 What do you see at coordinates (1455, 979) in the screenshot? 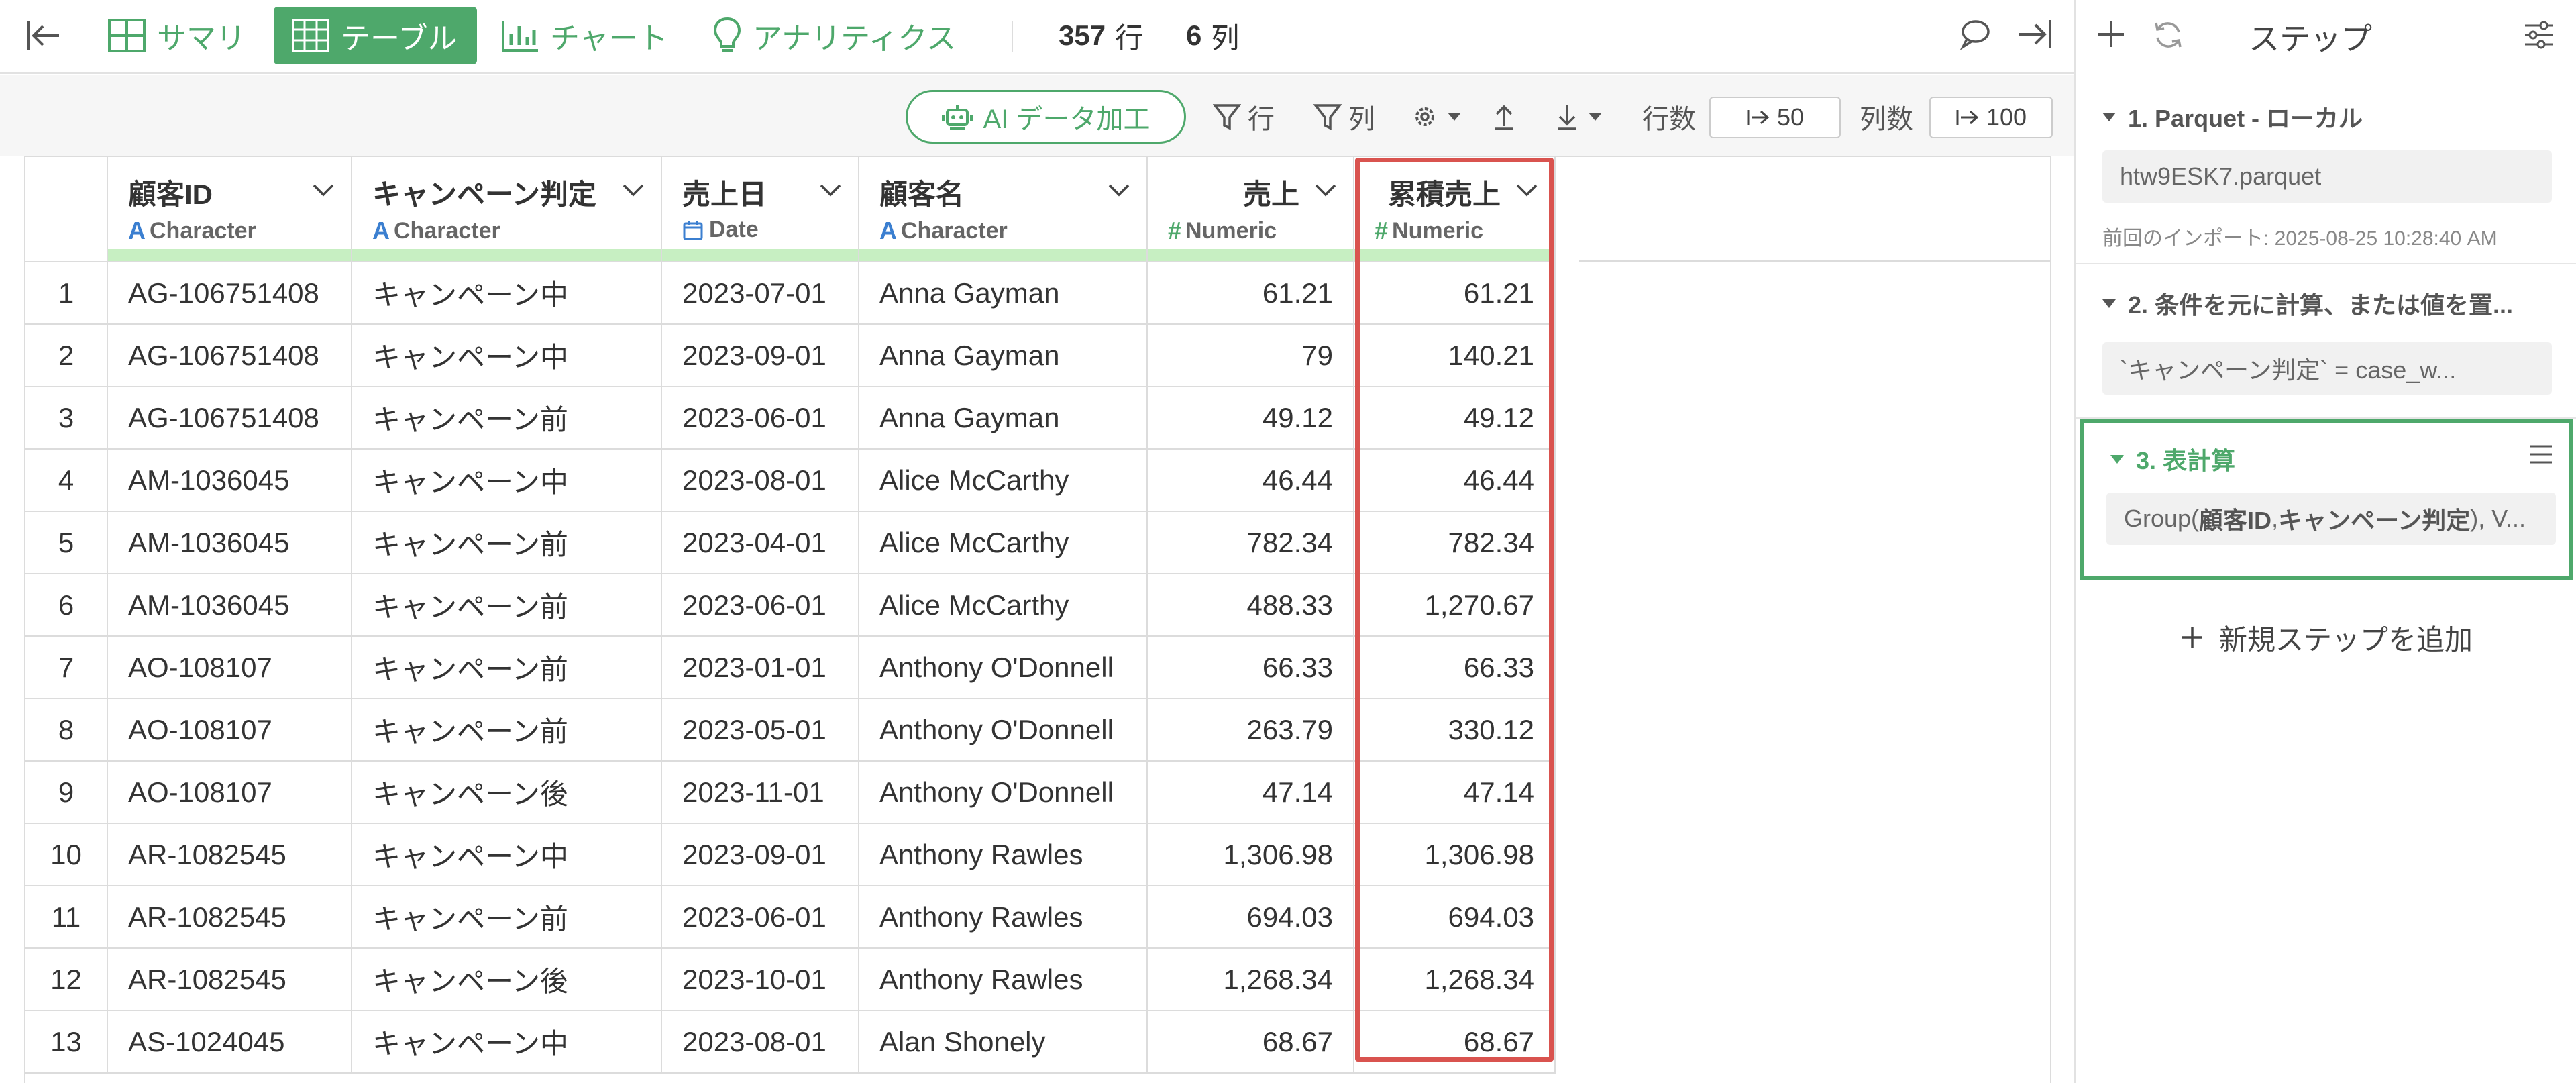
I see `cell-cumulative-sales: 1,268.34` at bounding box center [1455, 979].